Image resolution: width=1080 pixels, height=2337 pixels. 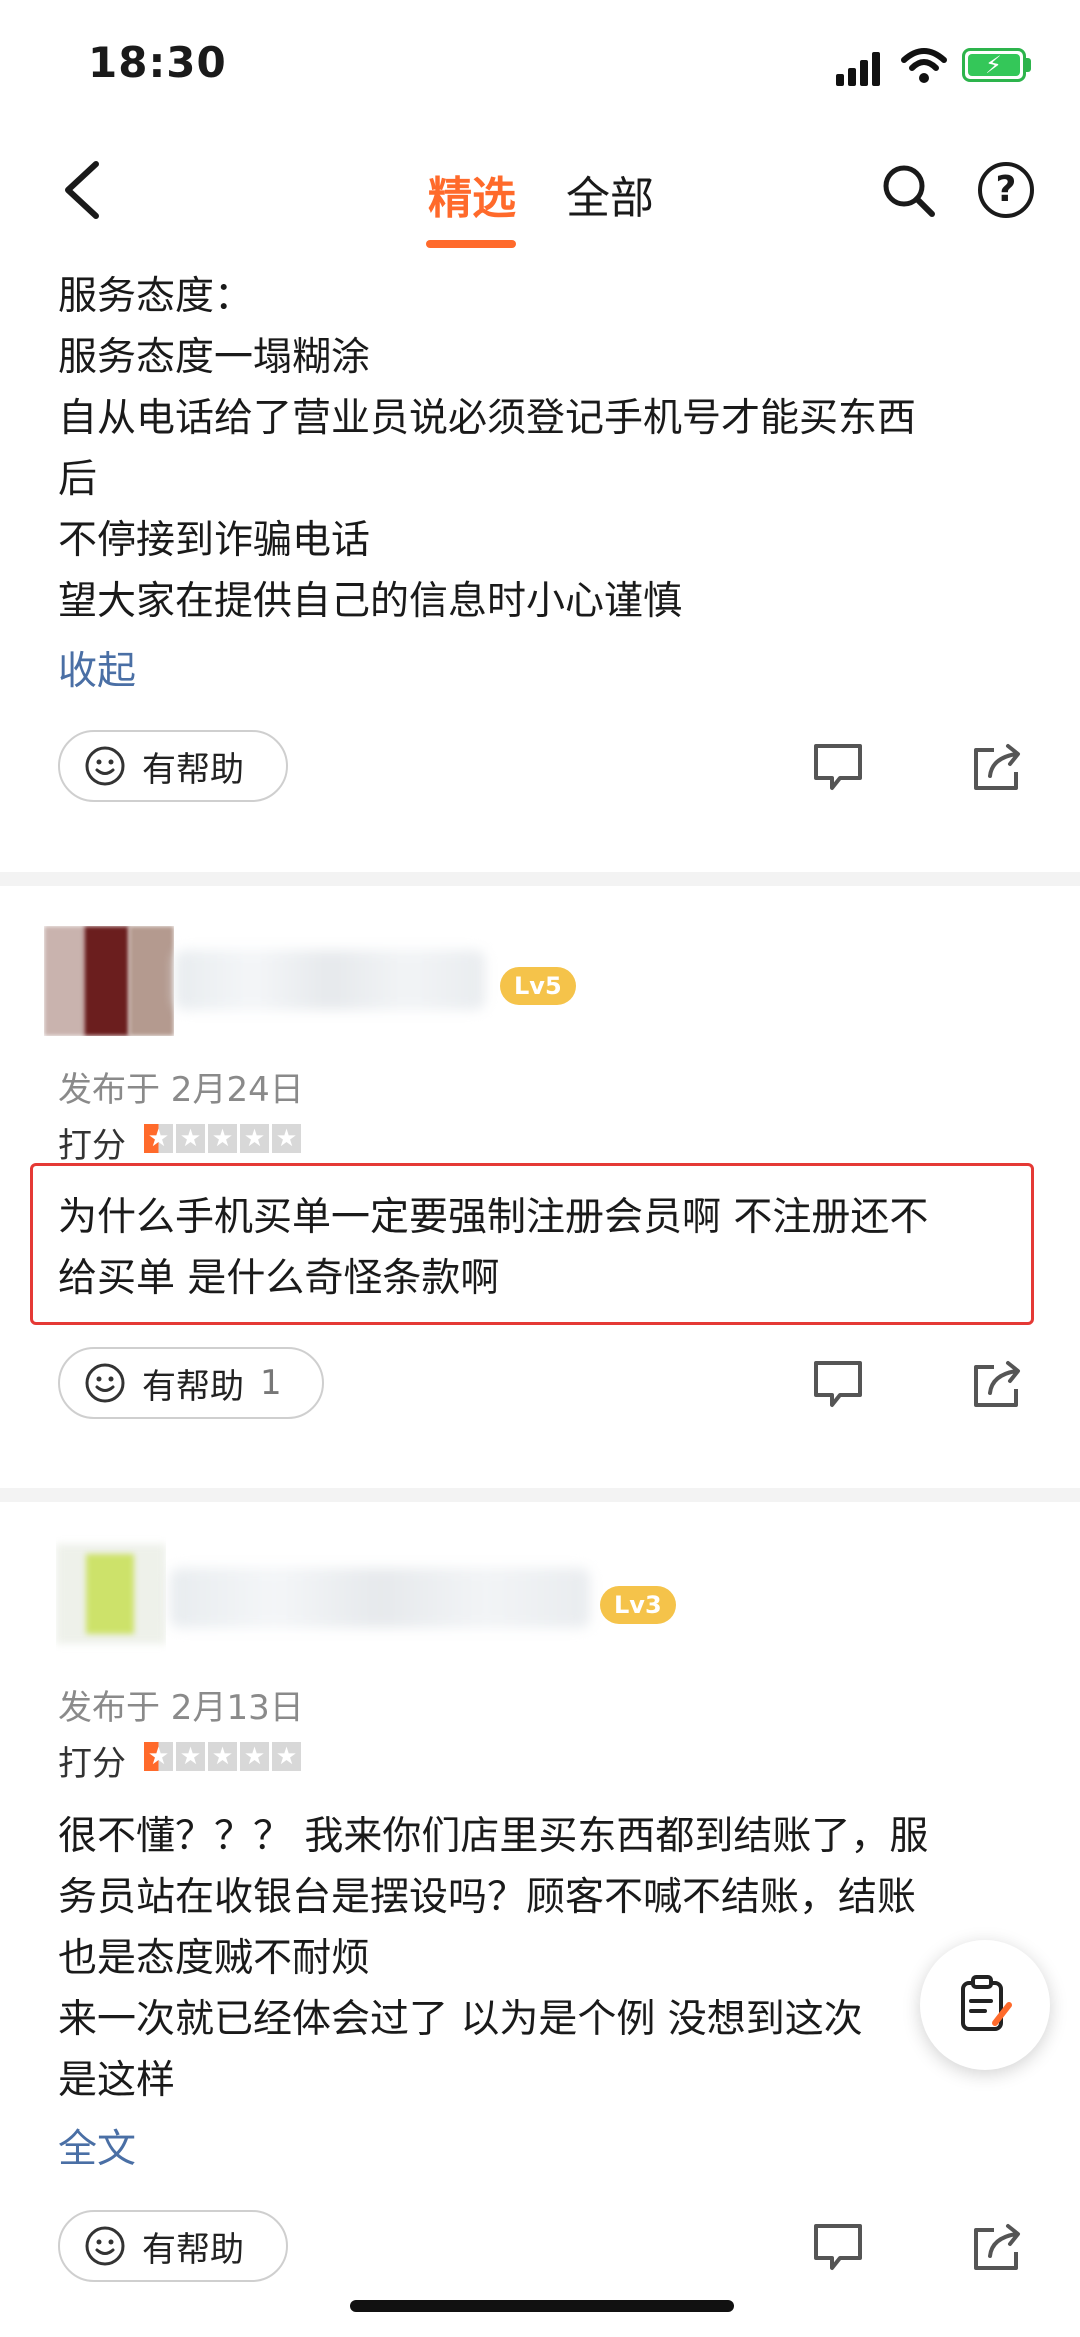 I want to click on clipboard-edit-icon, so click(x=986, y=2003).